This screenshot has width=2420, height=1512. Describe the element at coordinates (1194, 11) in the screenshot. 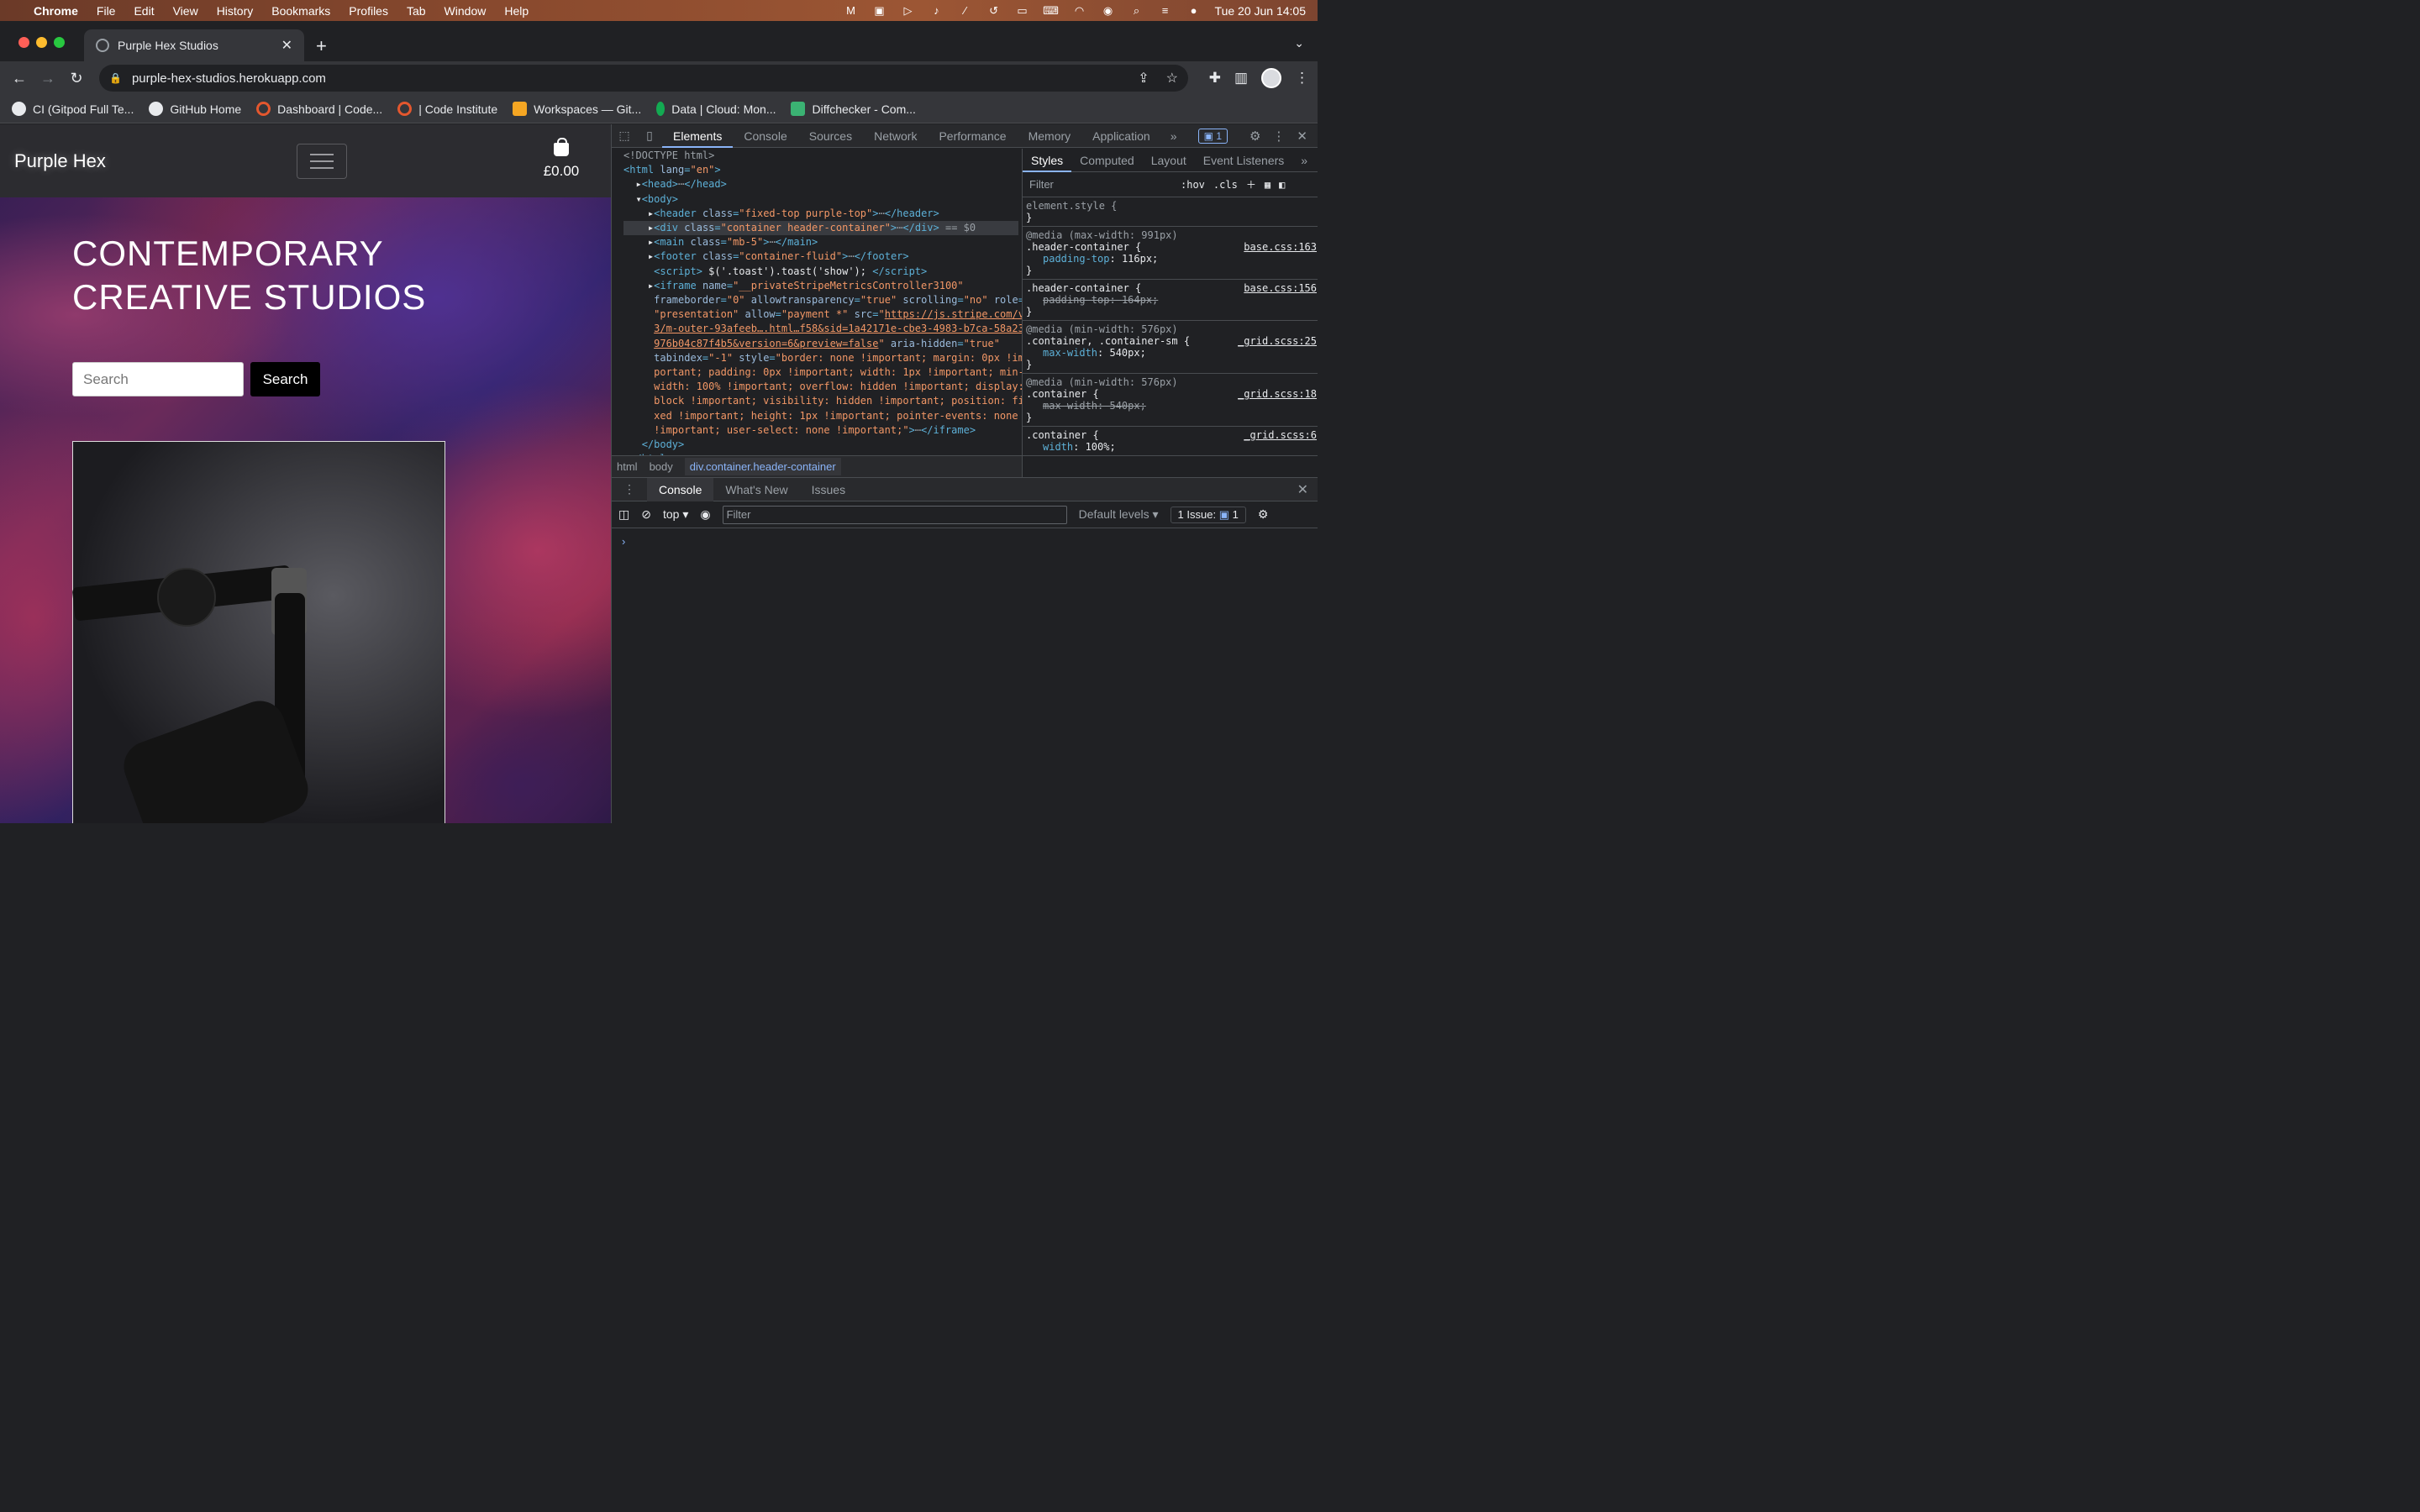

I see `siri-icon: ●` at that location.